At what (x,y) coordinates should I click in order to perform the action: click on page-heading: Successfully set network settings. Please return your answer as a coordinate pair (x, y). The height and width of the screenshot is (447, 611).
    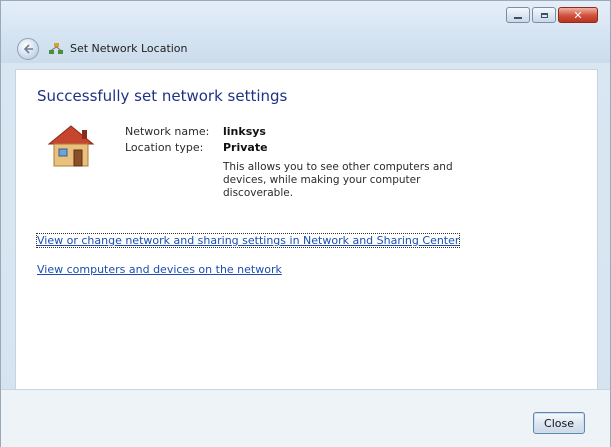
    Looking at the image, I should click on (162, 96).